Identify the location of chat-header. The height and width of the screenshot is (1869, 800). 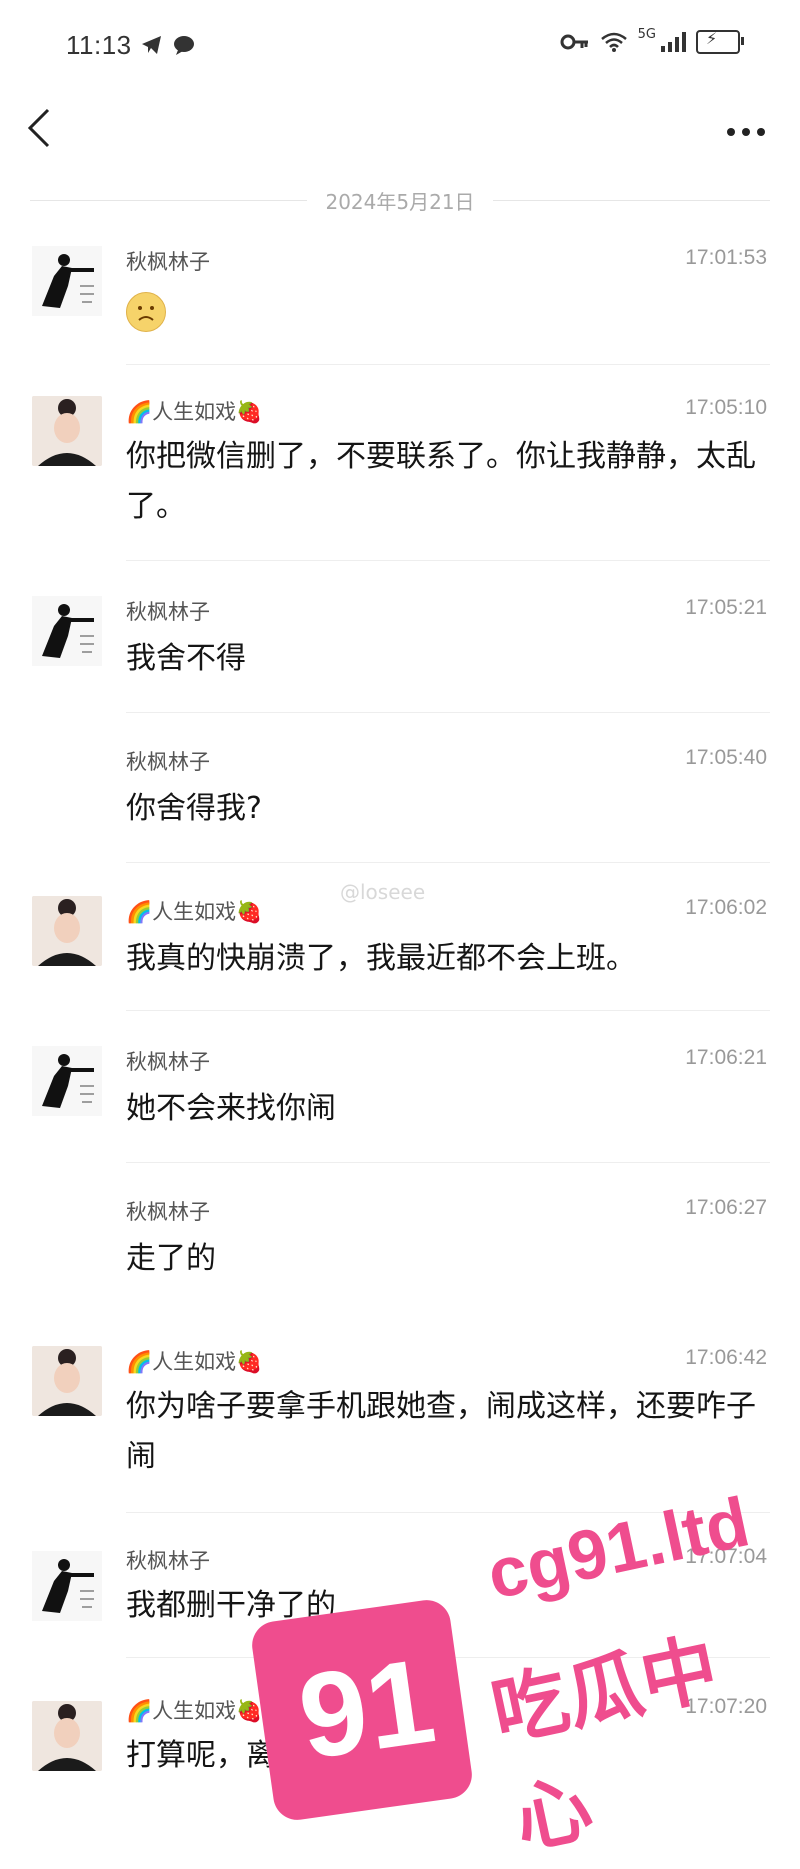
(400, 132).